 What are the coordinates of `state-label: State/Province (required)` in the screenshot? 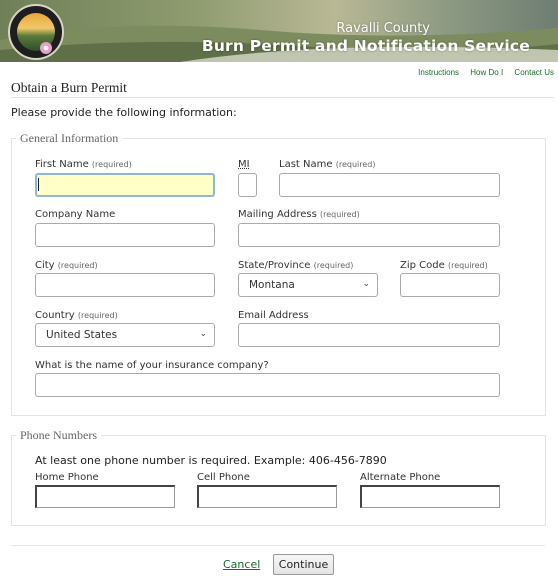 It's located at (296, 265).